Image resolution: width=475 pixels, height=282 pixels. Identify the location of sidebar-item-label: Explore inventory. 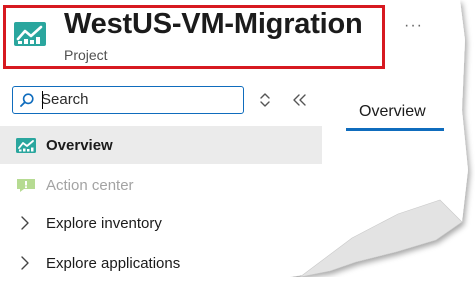
(104, 223).